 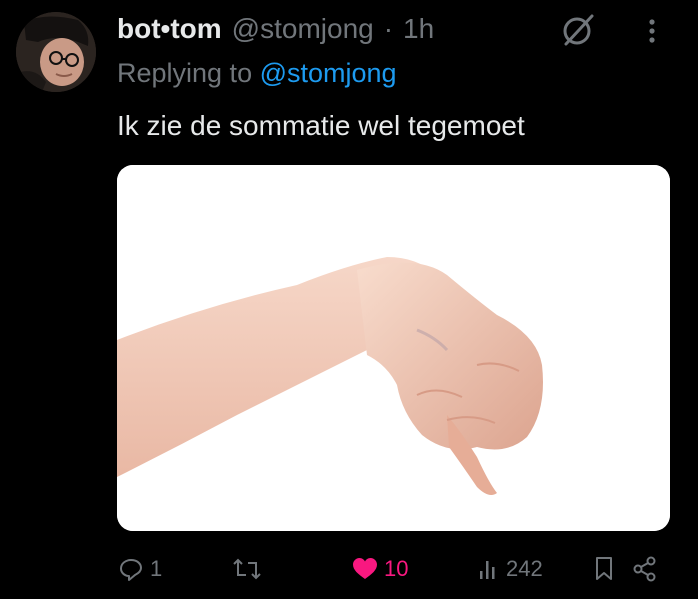 What do you see at coordinates (380, 569) in the screenshot?
I see `like-button: 10` at bounding box center [380, 569].